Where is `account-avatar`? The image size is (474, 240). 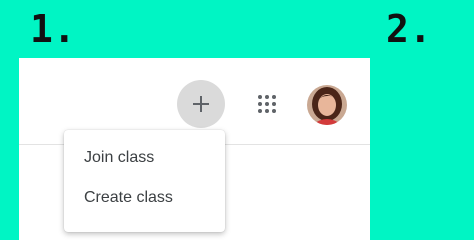
account-avatar is located at coordinates (327, 105).